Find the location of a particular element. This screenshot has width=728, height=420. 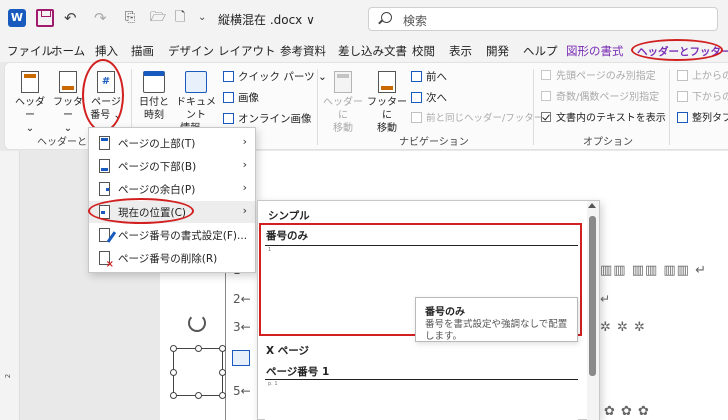

format-page-number-icon is located at coordinates (104, 235).